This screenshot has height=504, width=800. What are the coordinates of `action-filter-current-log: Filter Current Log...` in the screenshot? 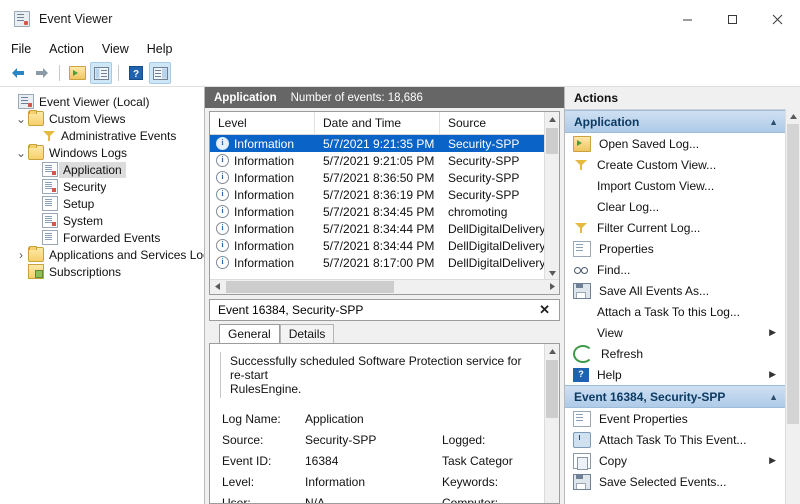 It's located at (675, 227).